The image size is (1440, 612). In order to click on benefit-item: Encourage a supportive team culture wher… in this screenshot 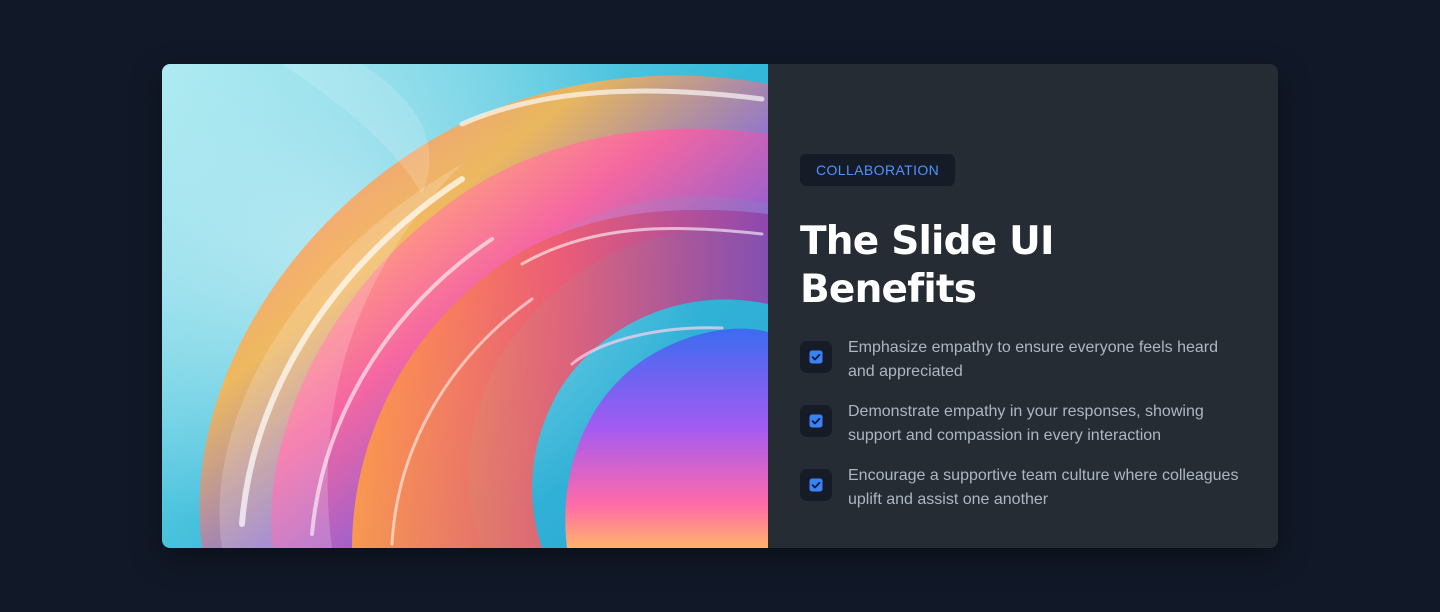, I will do `click(1020, 488)`.